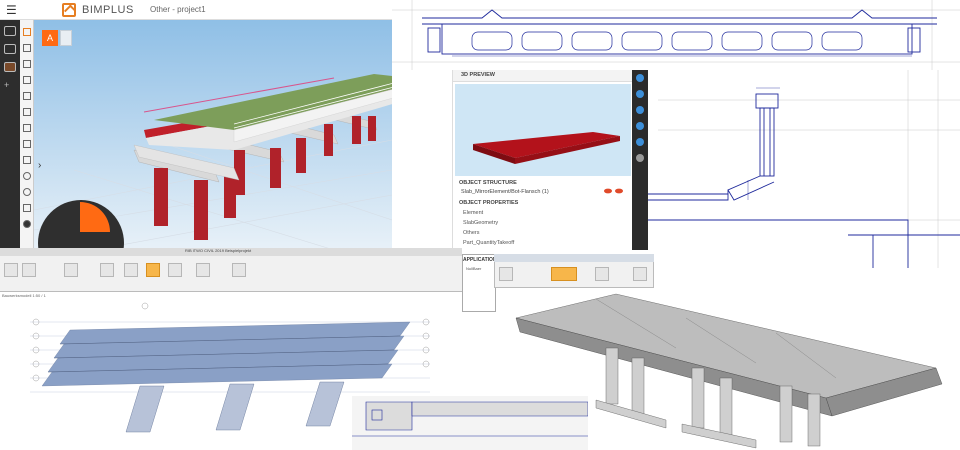  Describe the element at coordinates (27, 192) in the screenshot. I see `contrast-icon` at that location.